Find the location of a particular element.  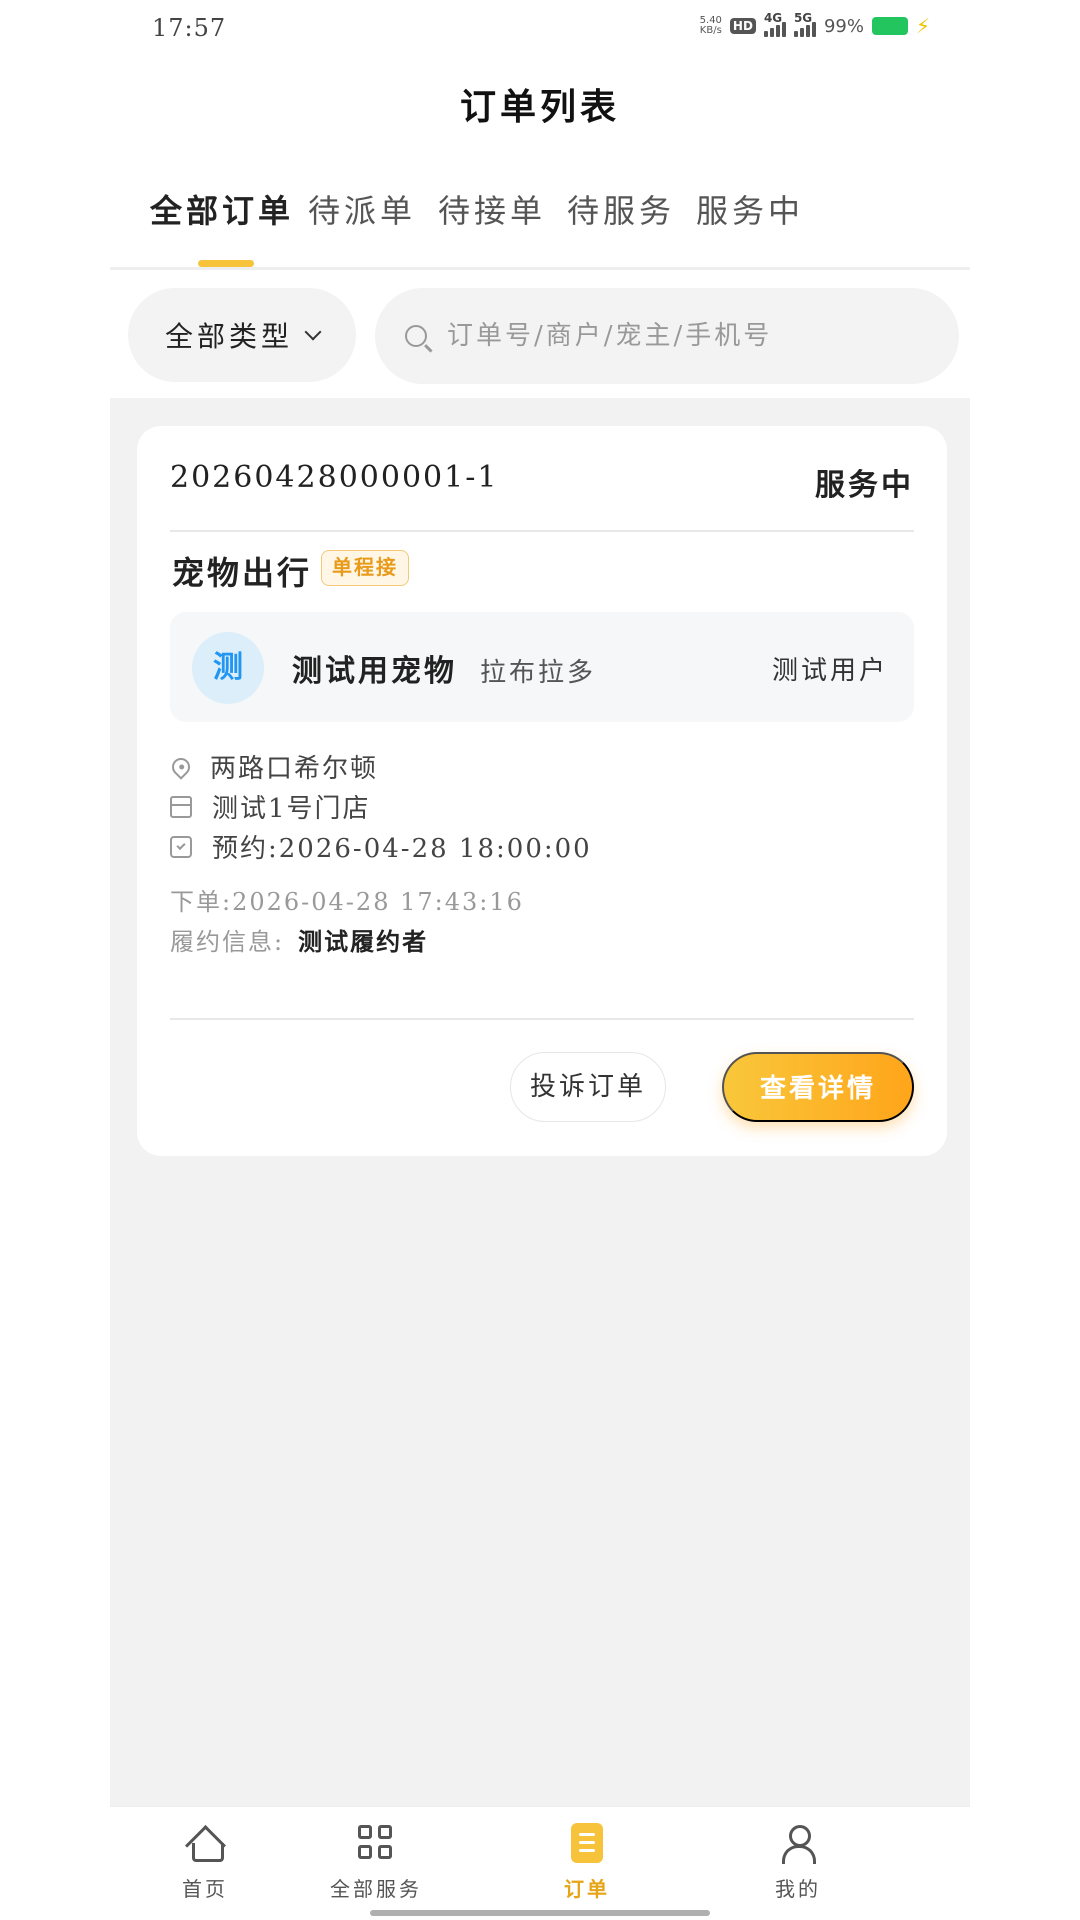

search-input is located at coordinates (667, 336).